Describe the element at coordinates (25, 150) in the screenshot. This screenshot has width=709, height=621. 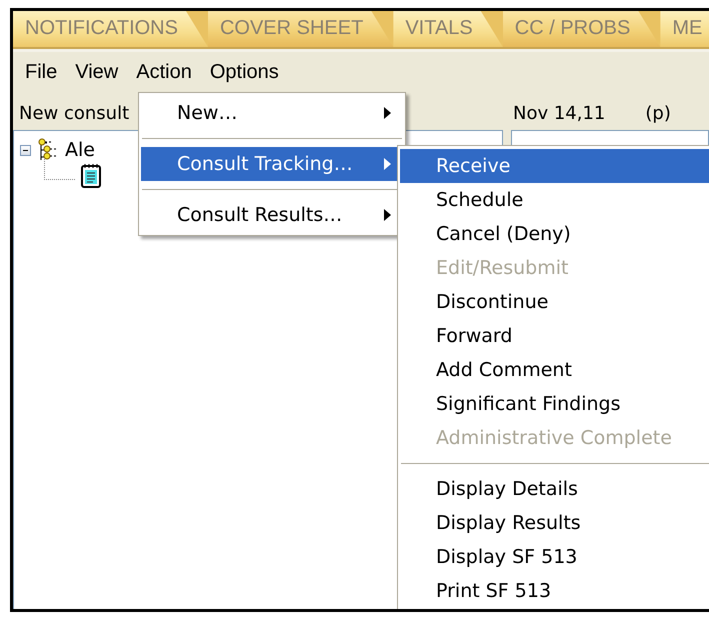
I see `collapse-icon` at that location.